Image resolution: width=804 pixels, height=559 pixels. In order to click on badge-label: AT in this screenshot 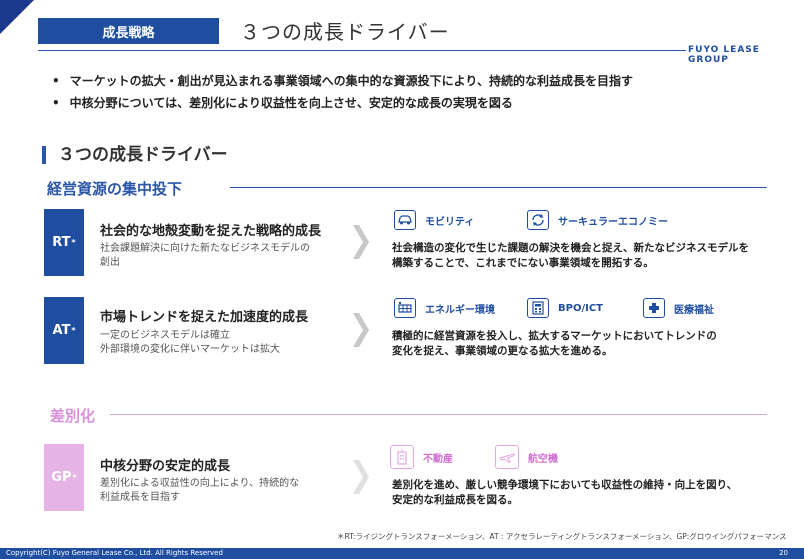, I will do `click(61, 330)`.